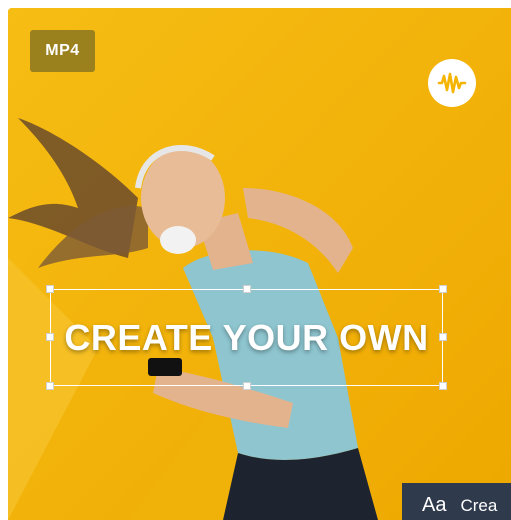 The image size is (511, 520). I want to click on resize-handle-middle-left, so click(50, 337).